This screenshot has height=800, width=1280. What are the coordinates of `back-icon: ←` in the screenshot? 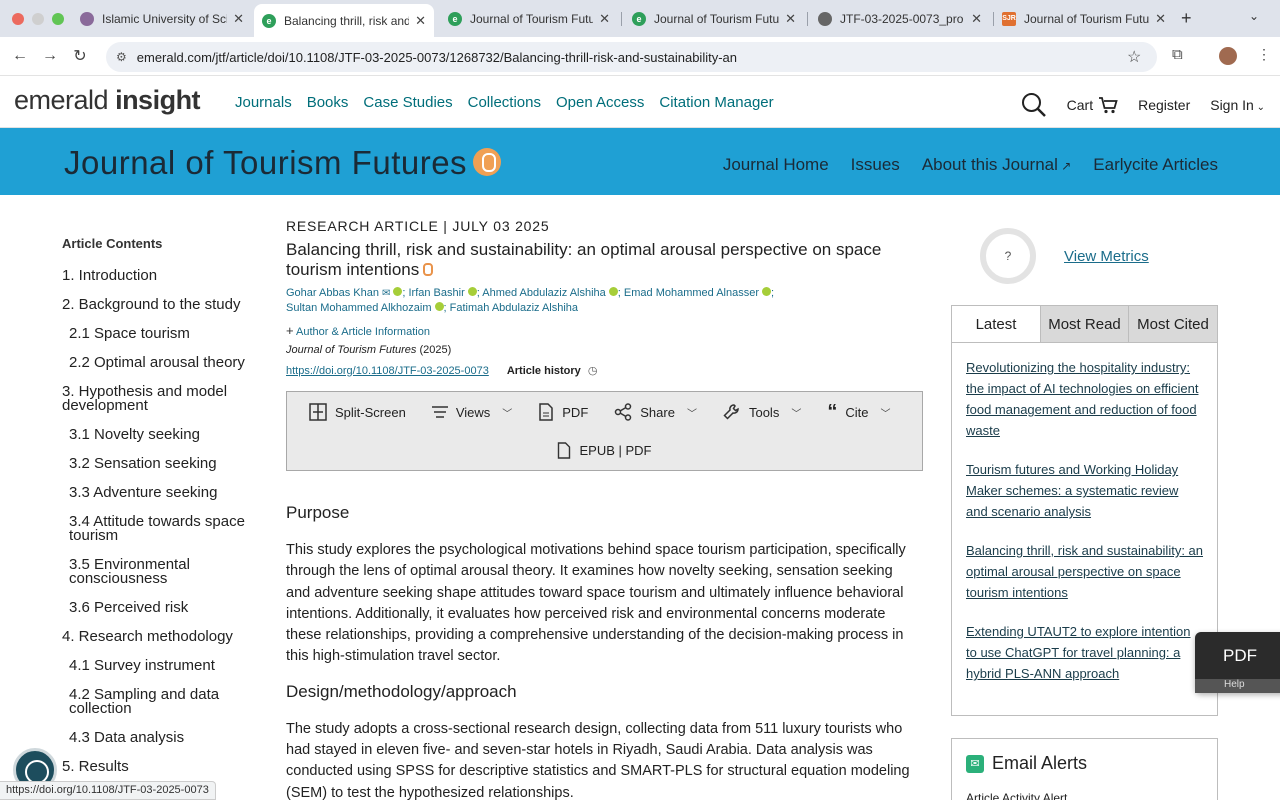 It's located at (20, 56).